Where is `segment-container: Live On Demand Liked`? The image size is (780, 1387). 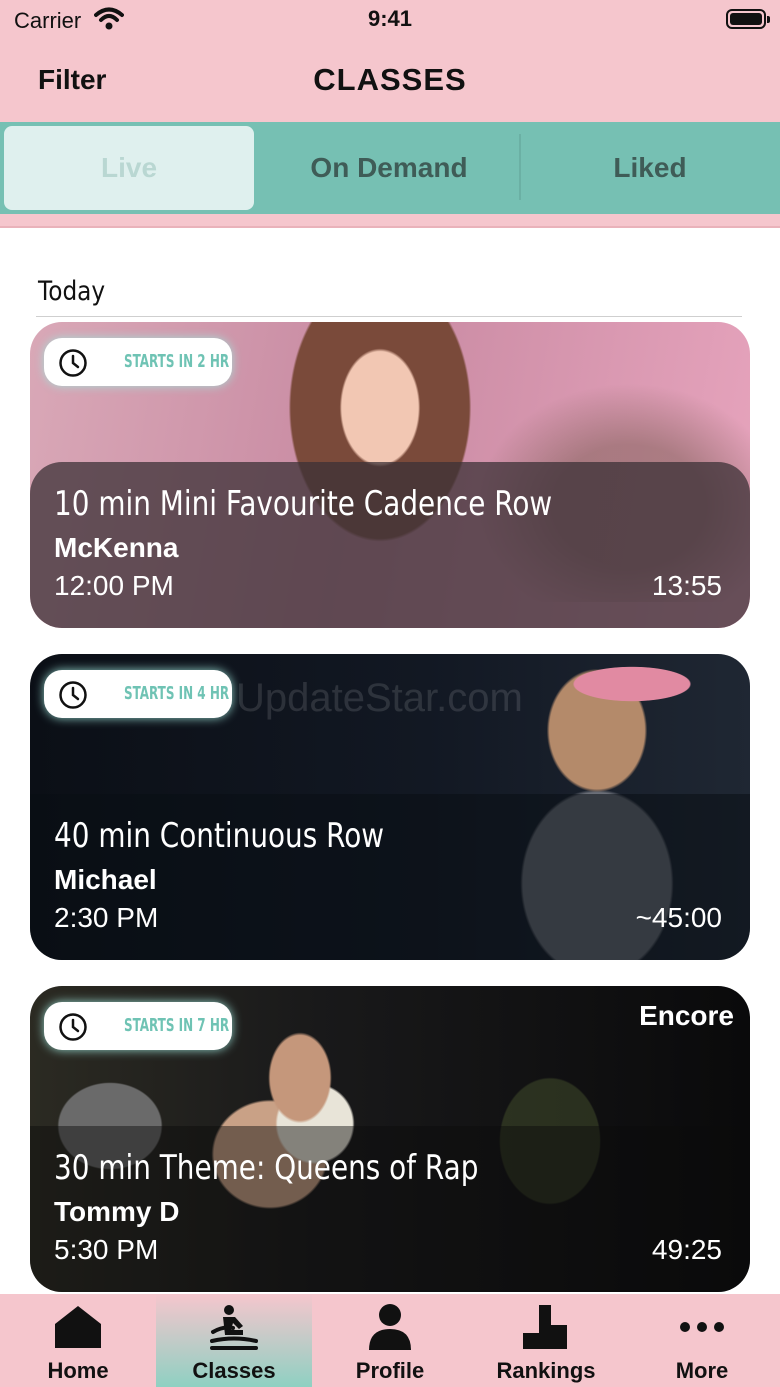 segment-container: Live On Demand Liked is located at coordinates (390, 175).